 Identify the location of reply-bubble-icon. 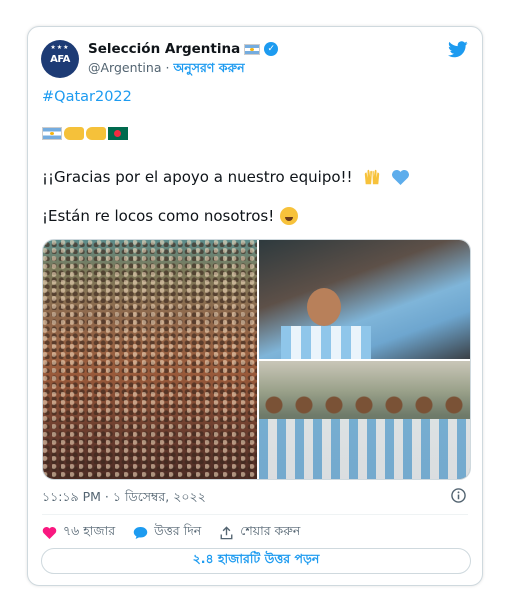
(140, 533).